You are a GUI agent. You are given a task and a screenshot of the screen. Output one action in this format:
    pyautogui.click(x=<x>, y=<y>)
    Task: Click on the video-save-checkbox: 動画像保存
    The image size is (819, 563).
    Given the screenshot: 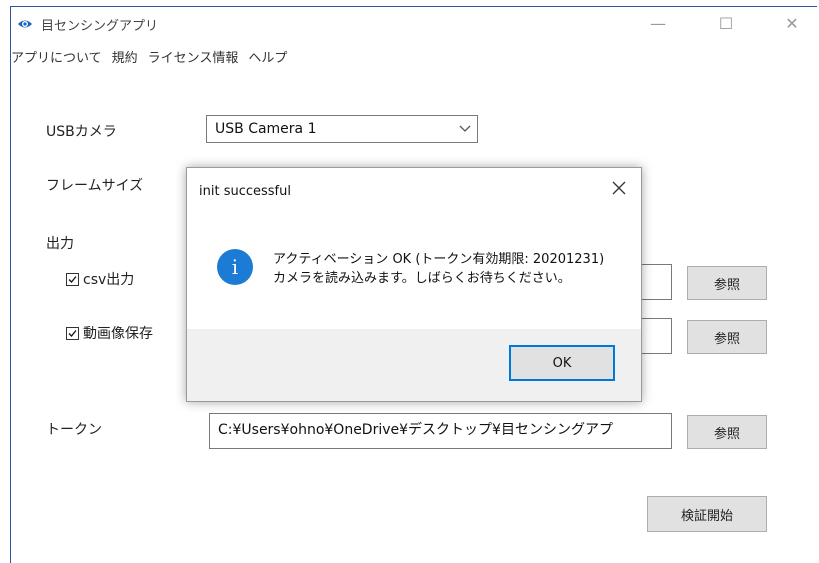 What is the action you would take?
    pyautogui.click(x=109, y=333)
    